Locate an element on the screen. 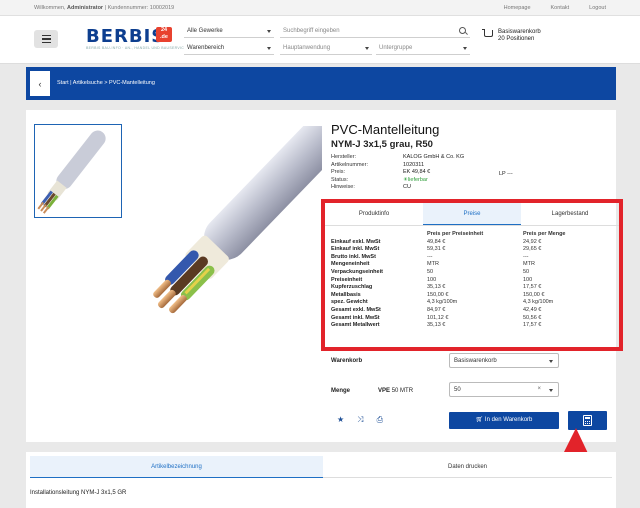 Image resolution: width=640 pixels, height=508 pixels. price-cell: --- is located at coordinates (526, 256).